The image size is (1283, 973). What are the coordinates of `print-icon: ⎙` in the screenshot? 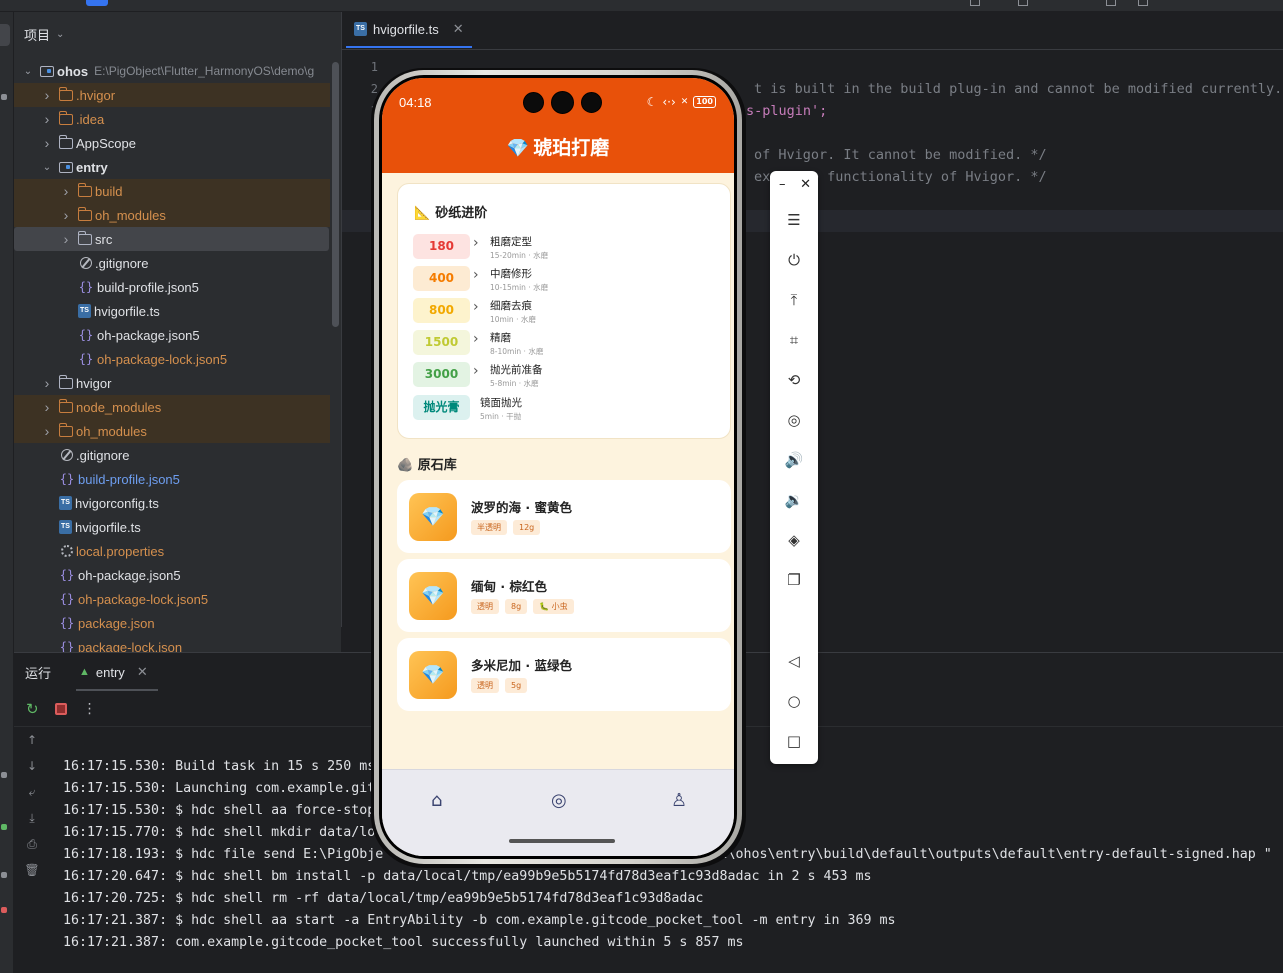 It's located at (32, 844).